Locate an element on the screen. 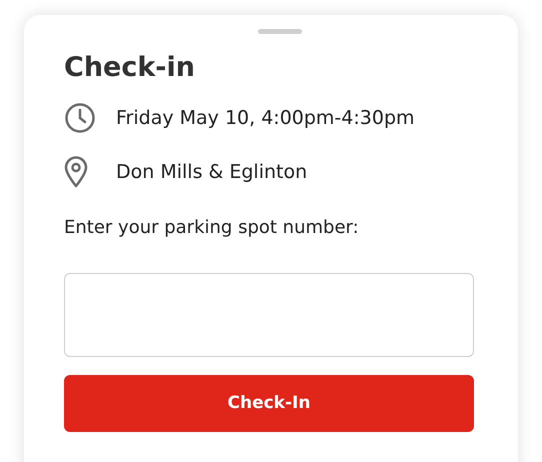 This screenshot has width=542, height=462. drag-handle is located at coordinates (280, 31).